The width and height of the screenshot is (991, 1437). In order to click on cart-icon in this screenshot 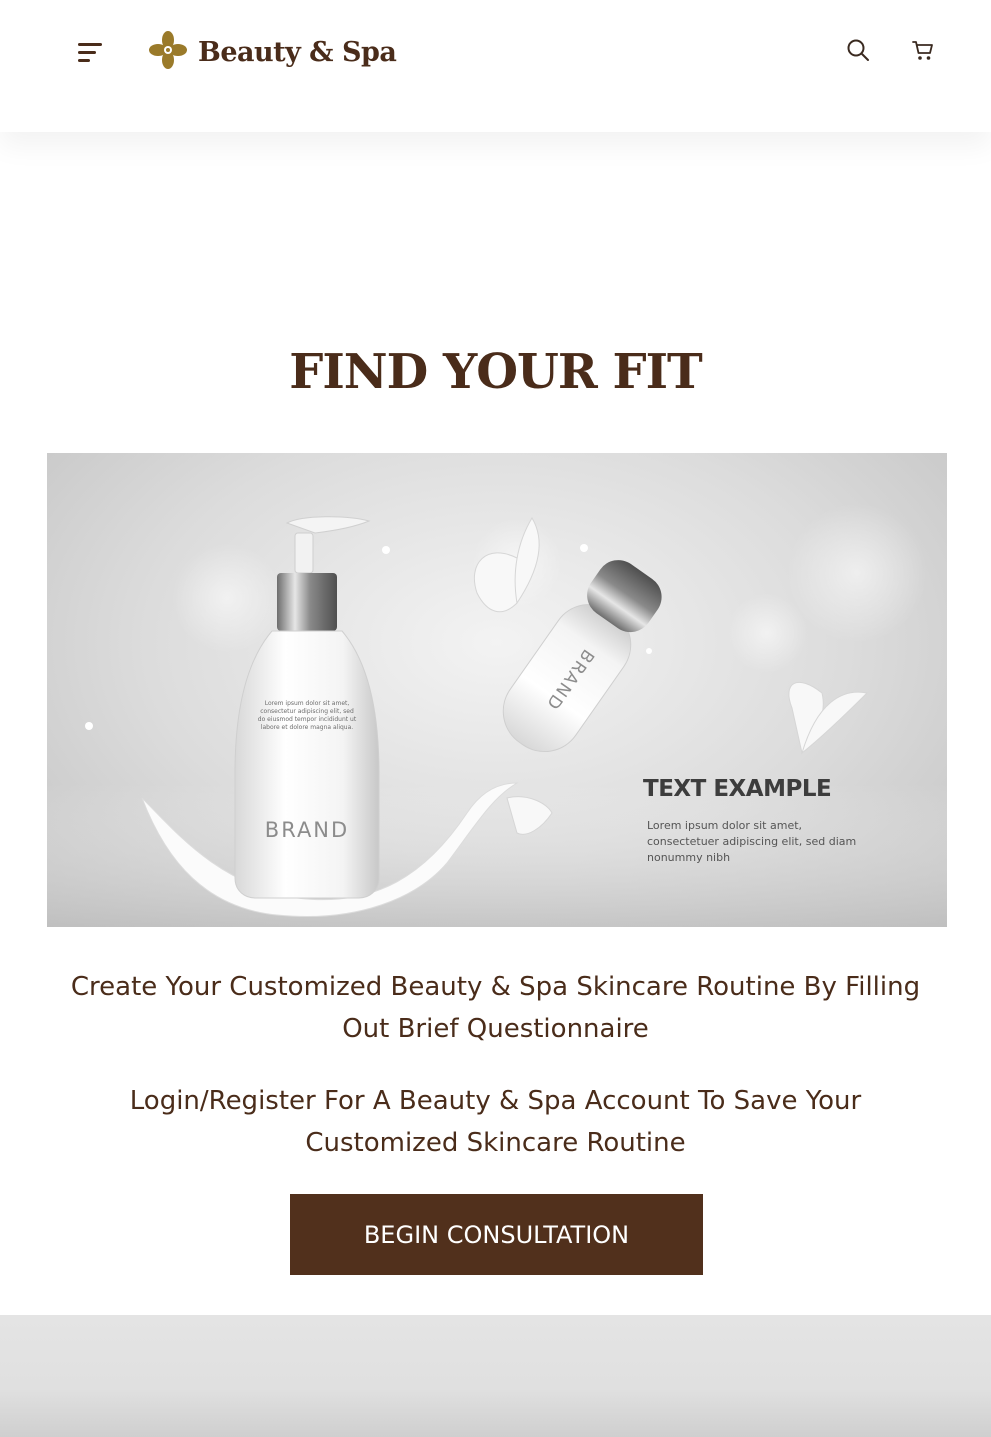, I will do `click(923, 50)`.